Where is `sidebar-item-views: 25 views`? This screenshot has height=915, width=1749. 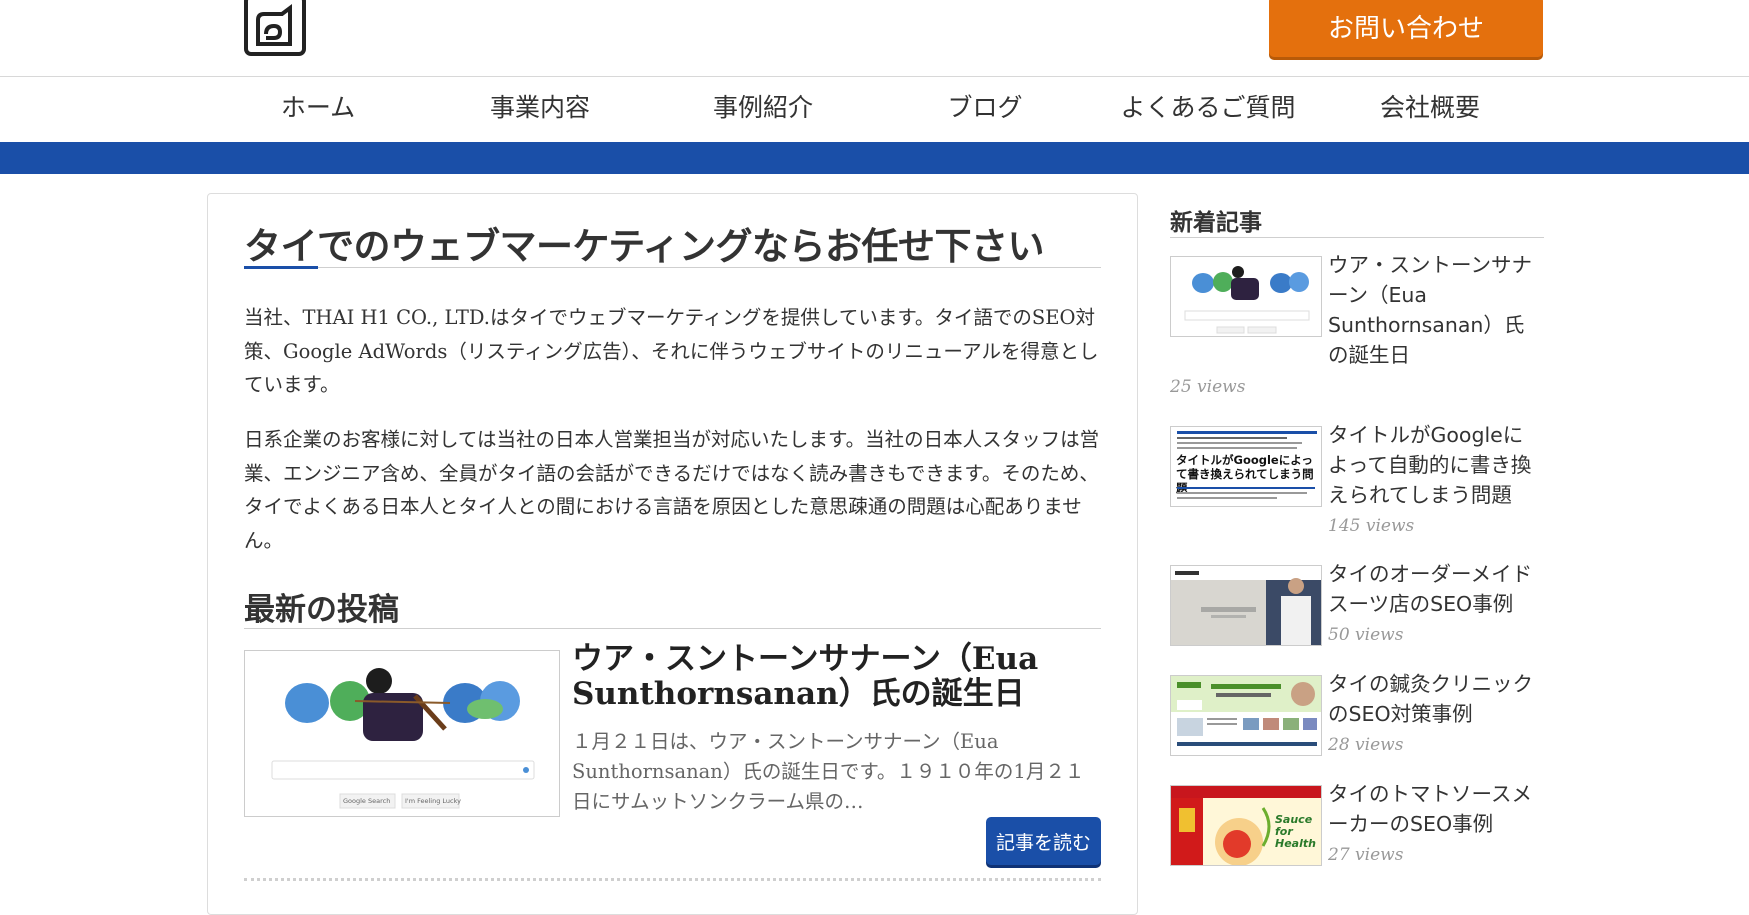 sidebar-item-views: 25 views is located at coordinates (1208, 387).